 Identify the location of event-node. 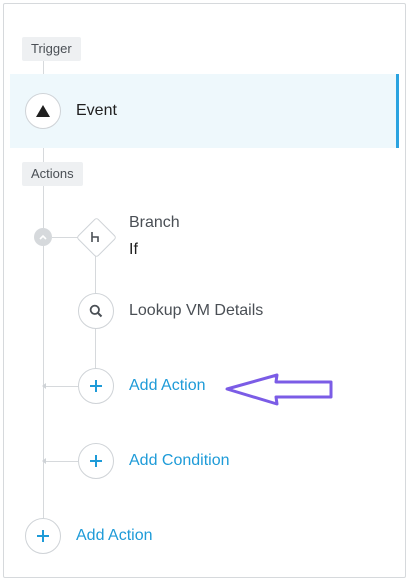
(43, 111).